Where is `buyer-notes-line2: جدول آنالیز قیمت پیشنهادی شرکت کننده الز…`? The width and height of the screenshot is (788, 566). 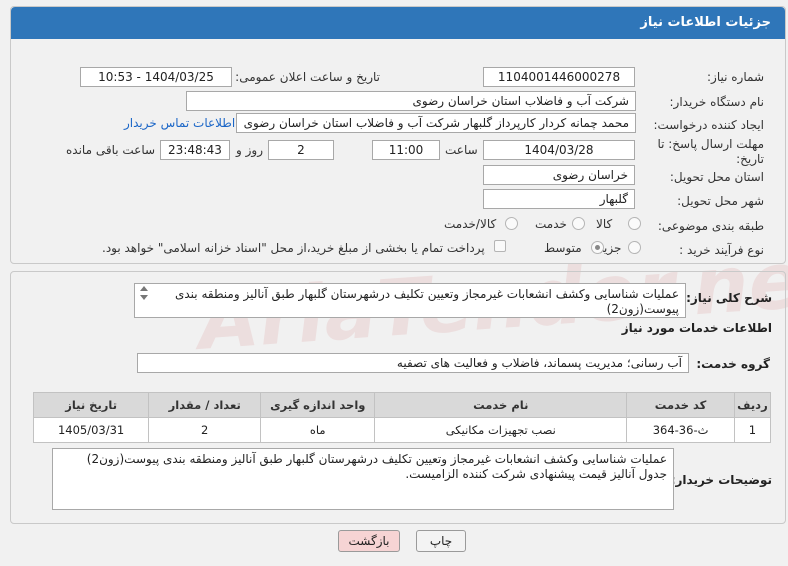
buyer-notes-line2: جدول آنالیز قیمت پیشنهادی شرکت کننده الز… is located at coordinates (536, 474).